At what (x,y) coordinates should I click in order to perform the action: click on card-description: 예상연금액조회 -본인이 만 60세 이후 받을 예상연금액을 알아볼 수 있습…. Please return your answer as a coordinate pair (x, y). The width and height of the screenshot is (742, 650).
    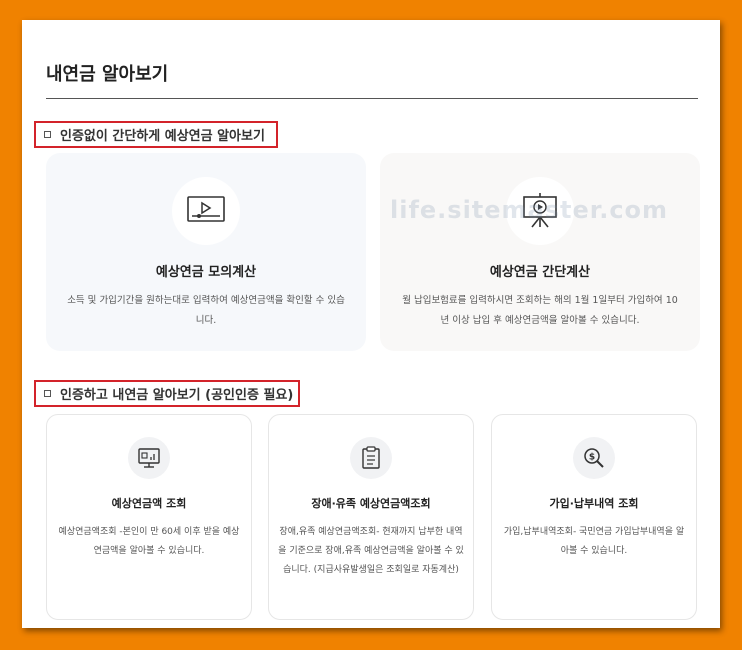
    Looking at the image, I should click on (149, 541).